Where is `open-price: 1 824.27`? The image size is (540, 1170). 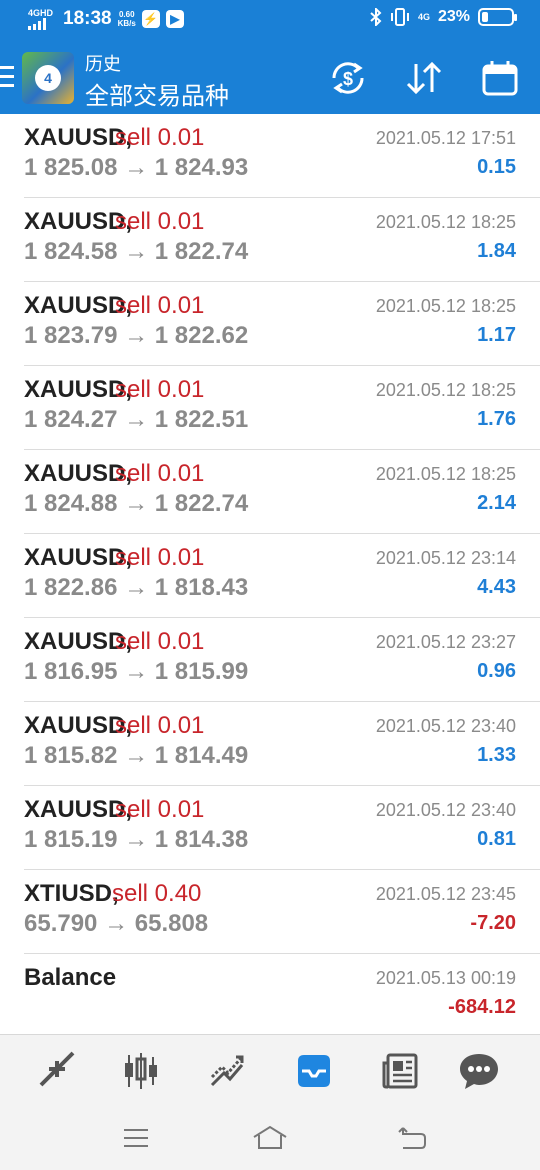 open-price: 1 824.27 is located at coordinates (71, 419).